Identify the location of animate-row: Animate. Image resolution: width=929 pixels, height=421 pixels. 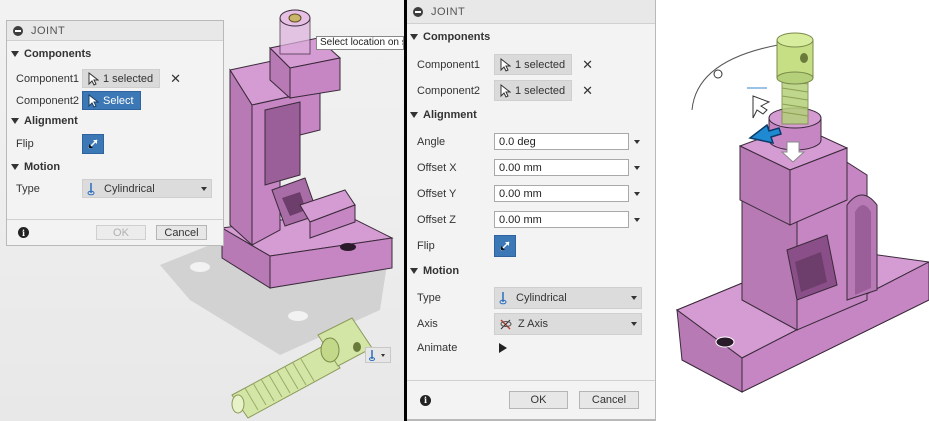
(462, 348).